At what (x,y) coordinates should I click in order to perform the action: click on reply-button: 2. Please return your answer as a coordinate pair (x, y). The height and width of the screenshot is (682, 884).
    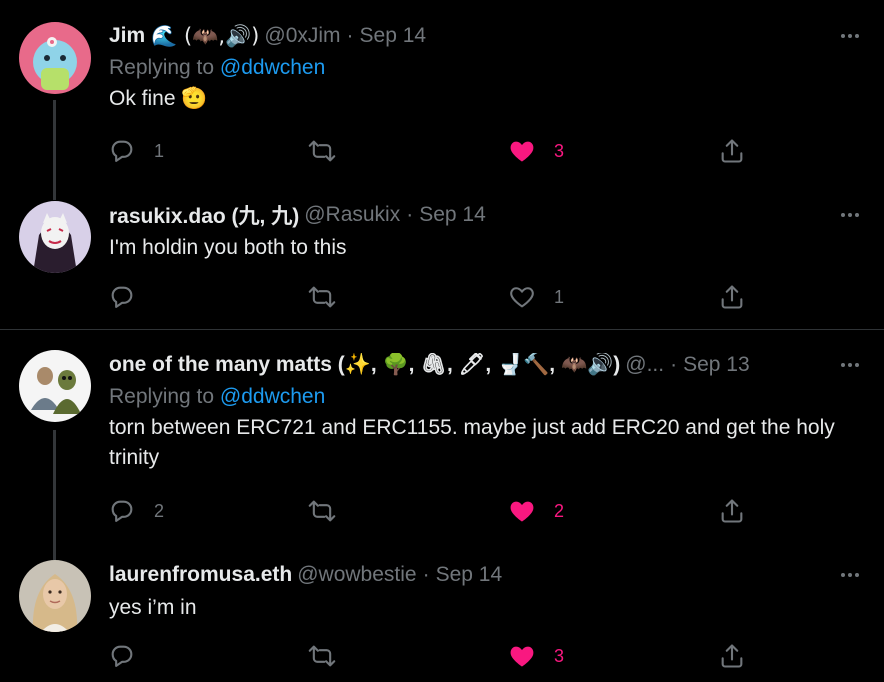
    Looking at the image, I should click on (208, 511).